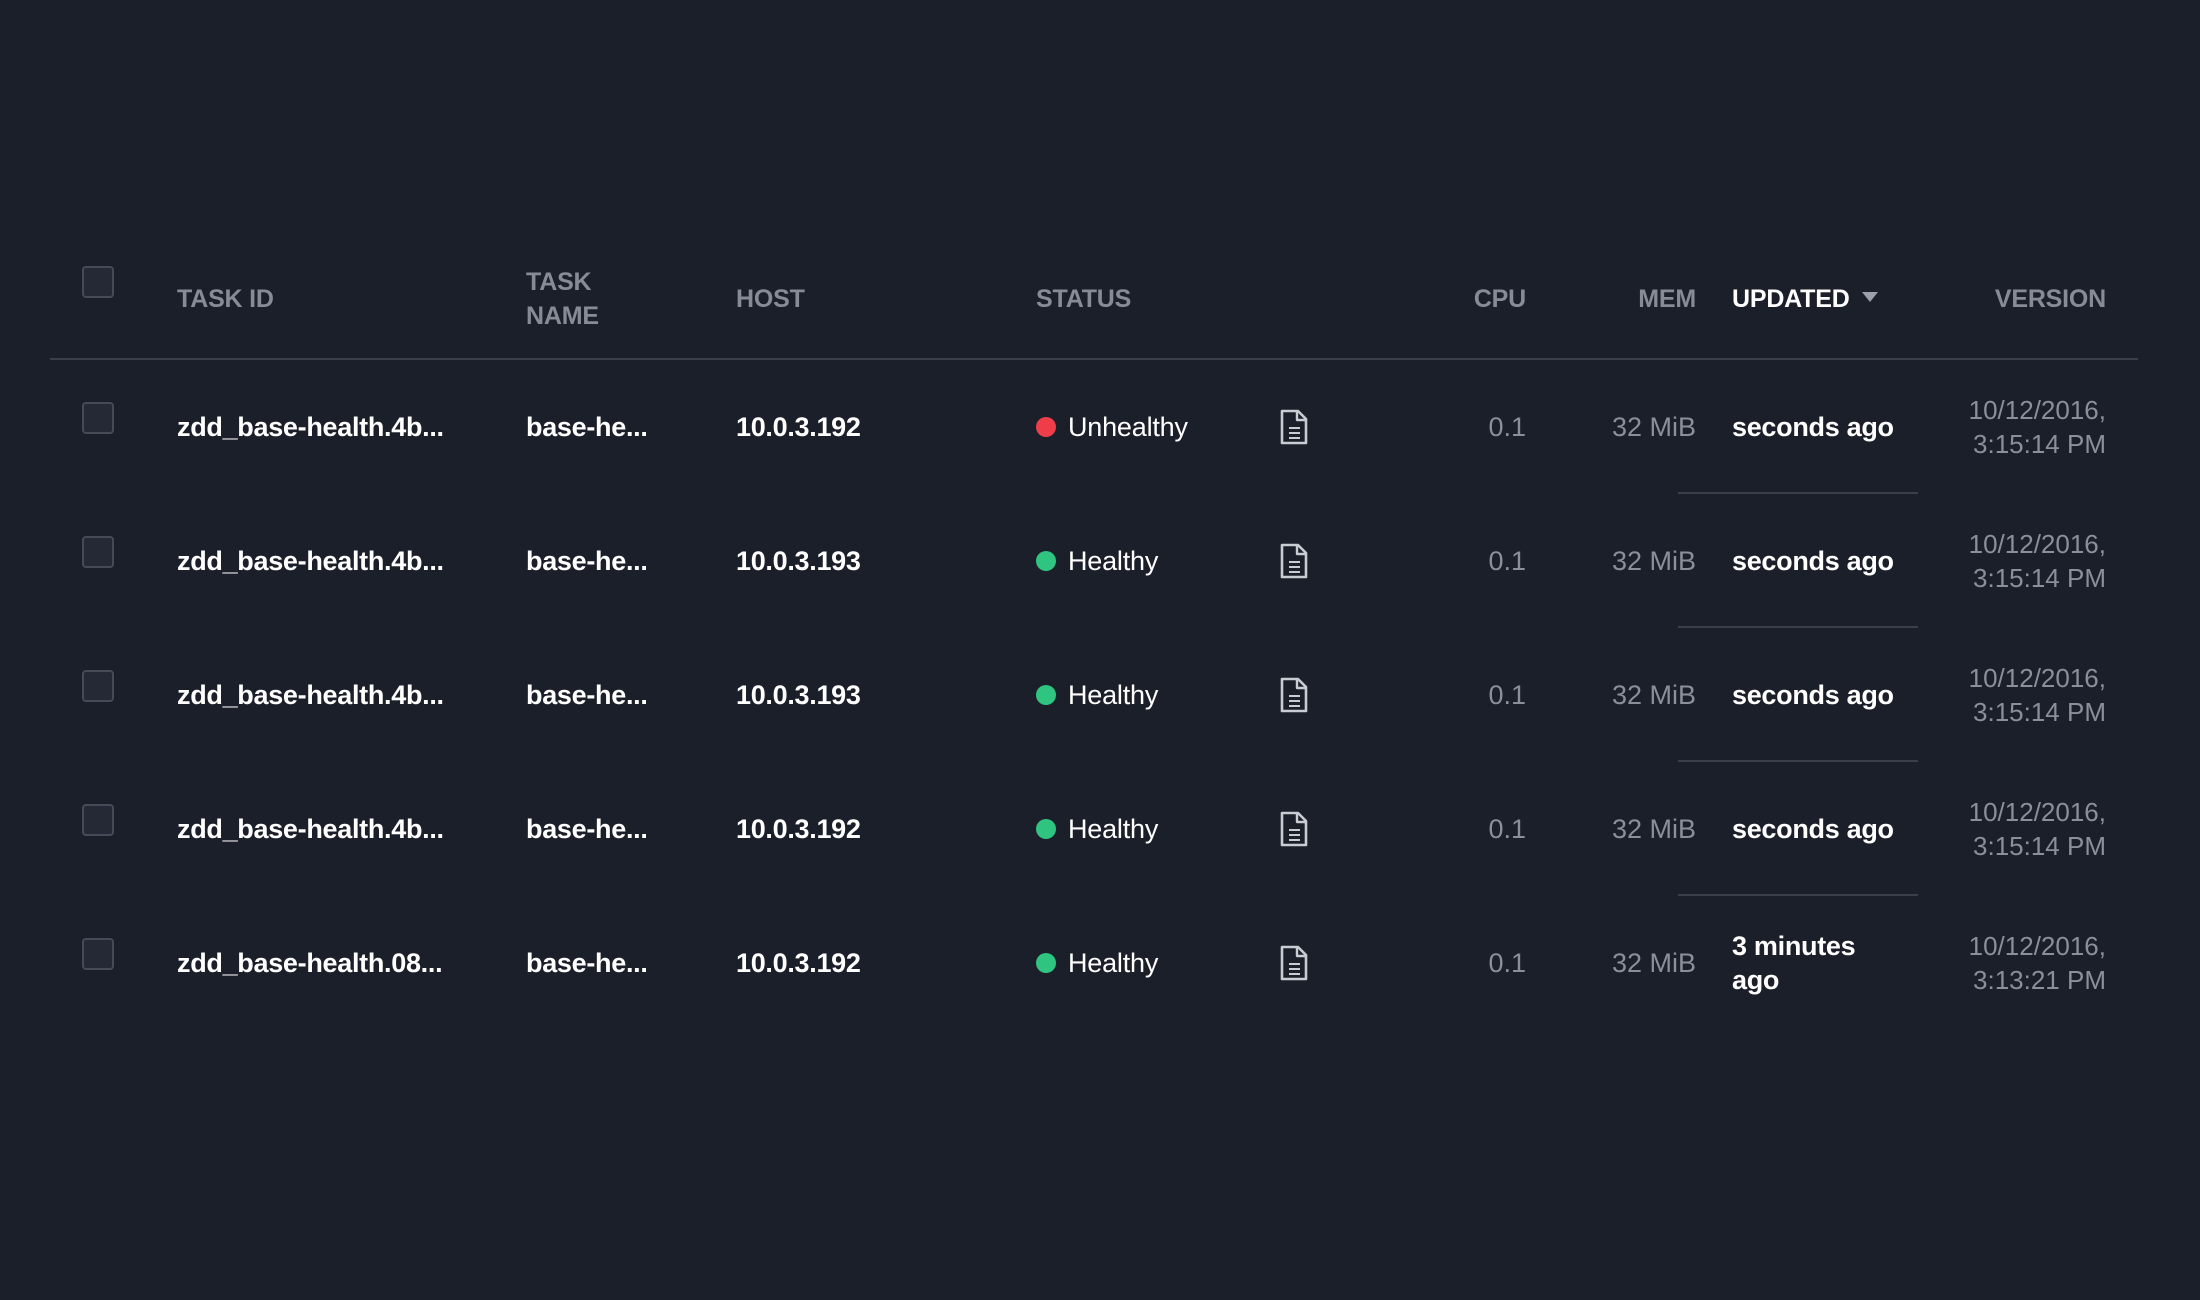 This screenshot has height=1300, width=2200. Describe the element at coordinates (2031, 299) in the screenshot. I see `column-header-version: VERSION` at that location.